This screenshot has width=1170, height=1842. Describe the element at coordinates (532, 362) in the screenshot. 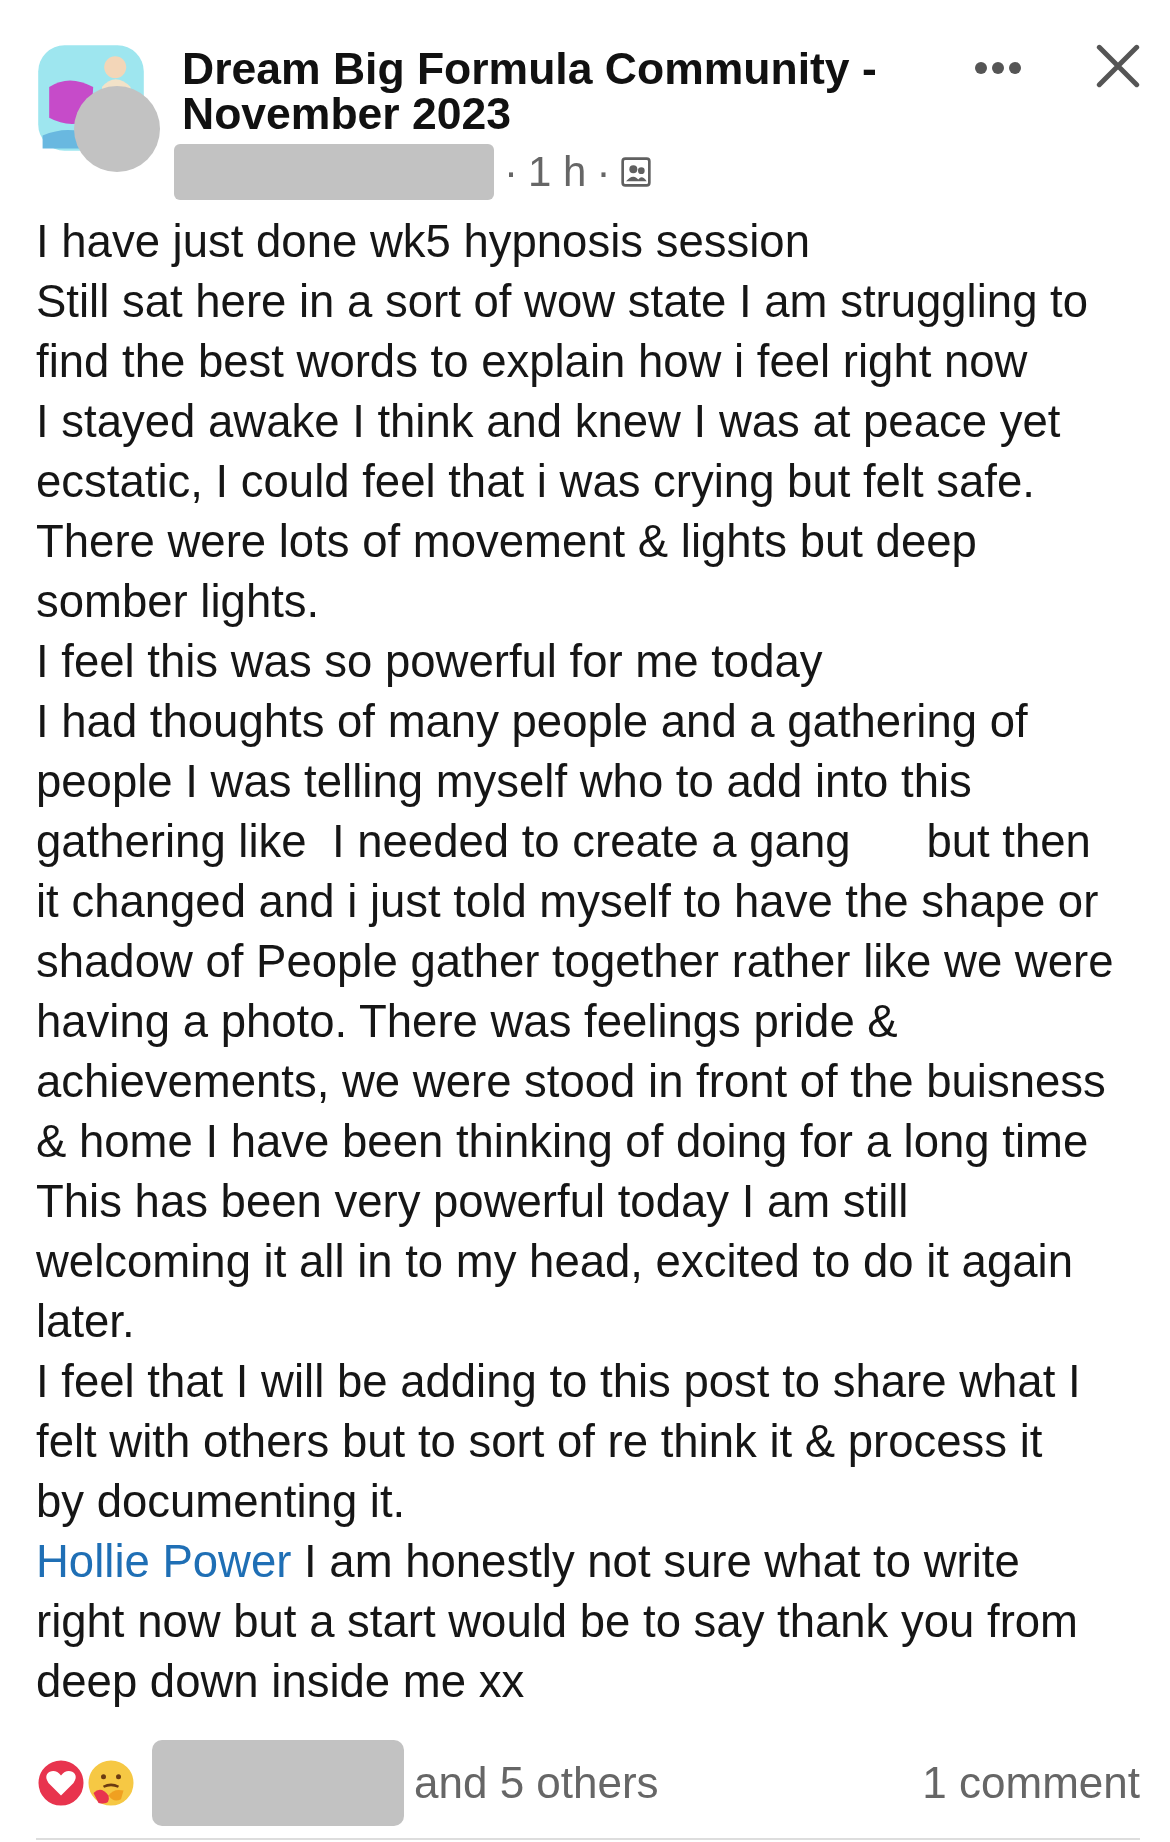

I see `post-text: find the best words to explain how i feel right now` at that location.